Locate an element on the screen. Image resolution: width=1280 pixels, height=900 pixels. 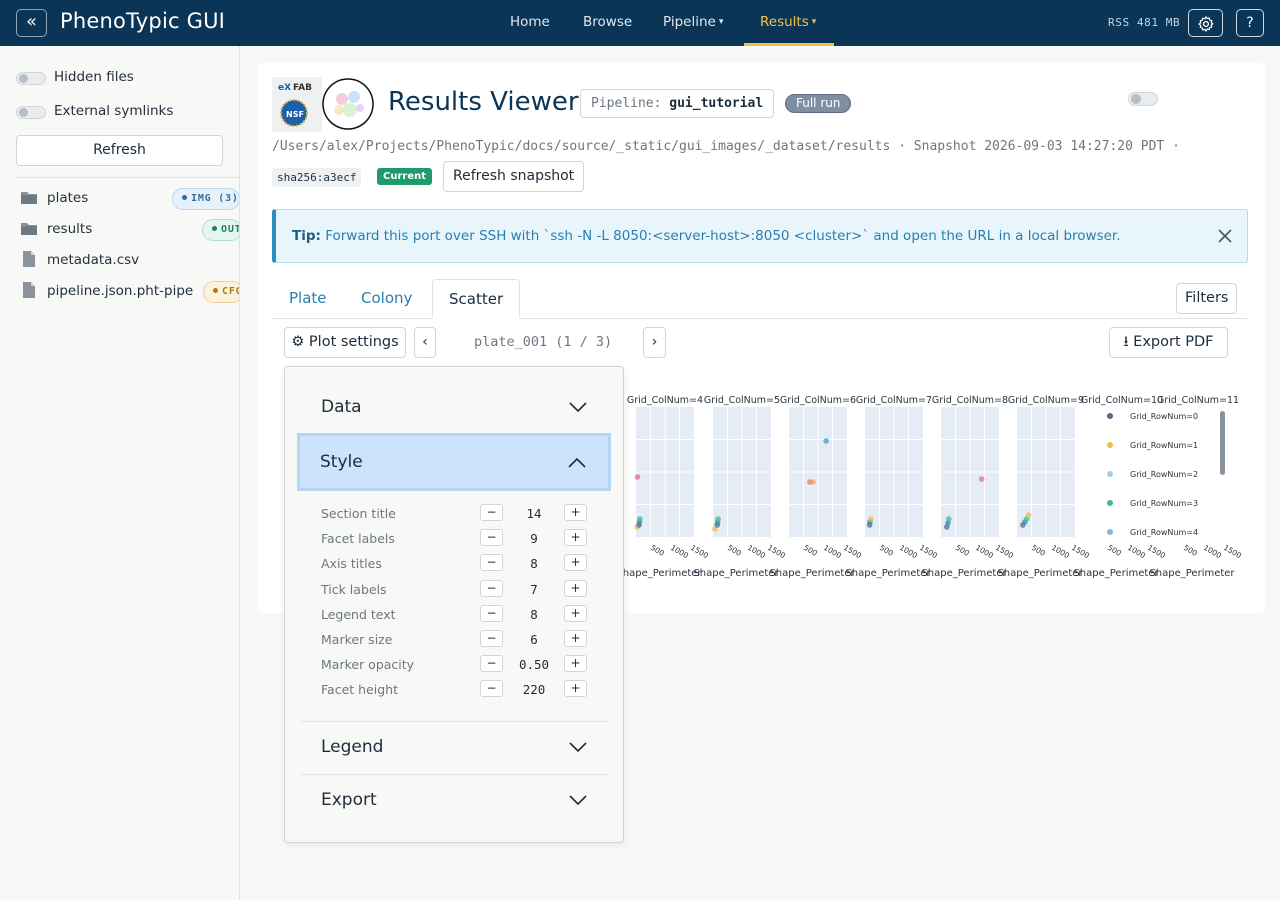
nav-home: Home is located at coordinates (530, 22).